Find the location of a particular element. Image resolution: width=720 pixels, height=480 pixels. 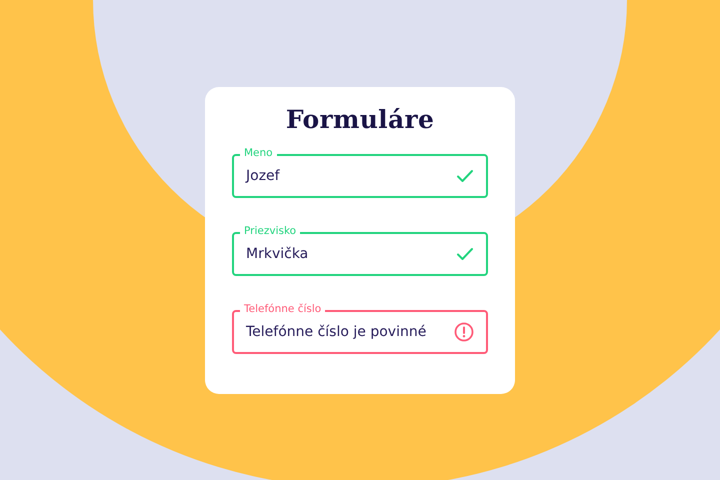

field-value: Jozef is located at coordinates (263, 176).